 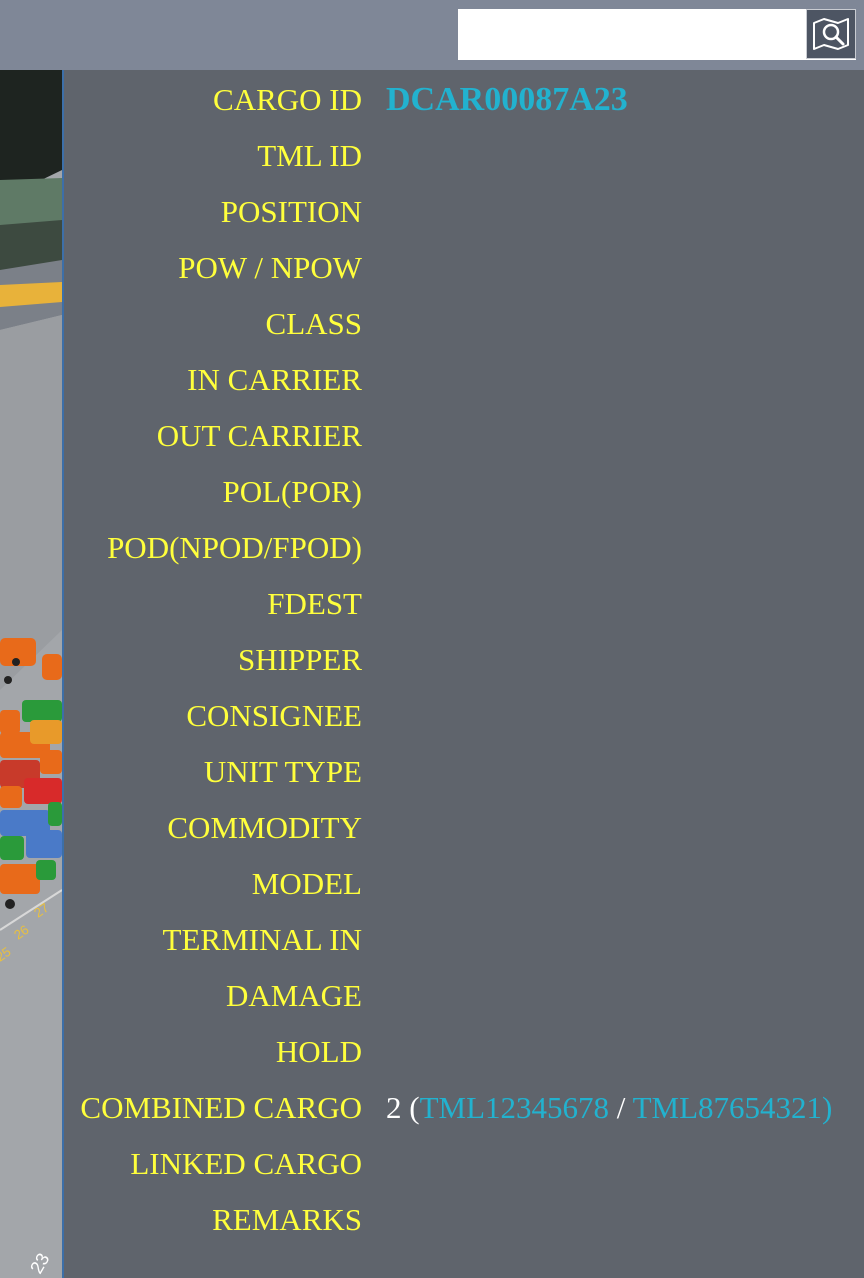 What do you see at coordinates (293, 995) in the screenshot?
I see `field-label: DAMAGE` at bounding box center [293, 995].